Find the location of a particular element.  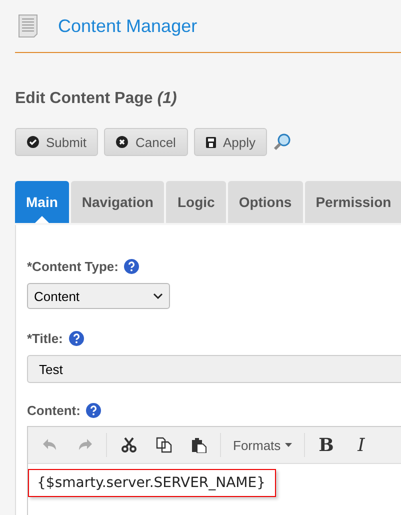

document-icon is located at coordinates (28, 26).